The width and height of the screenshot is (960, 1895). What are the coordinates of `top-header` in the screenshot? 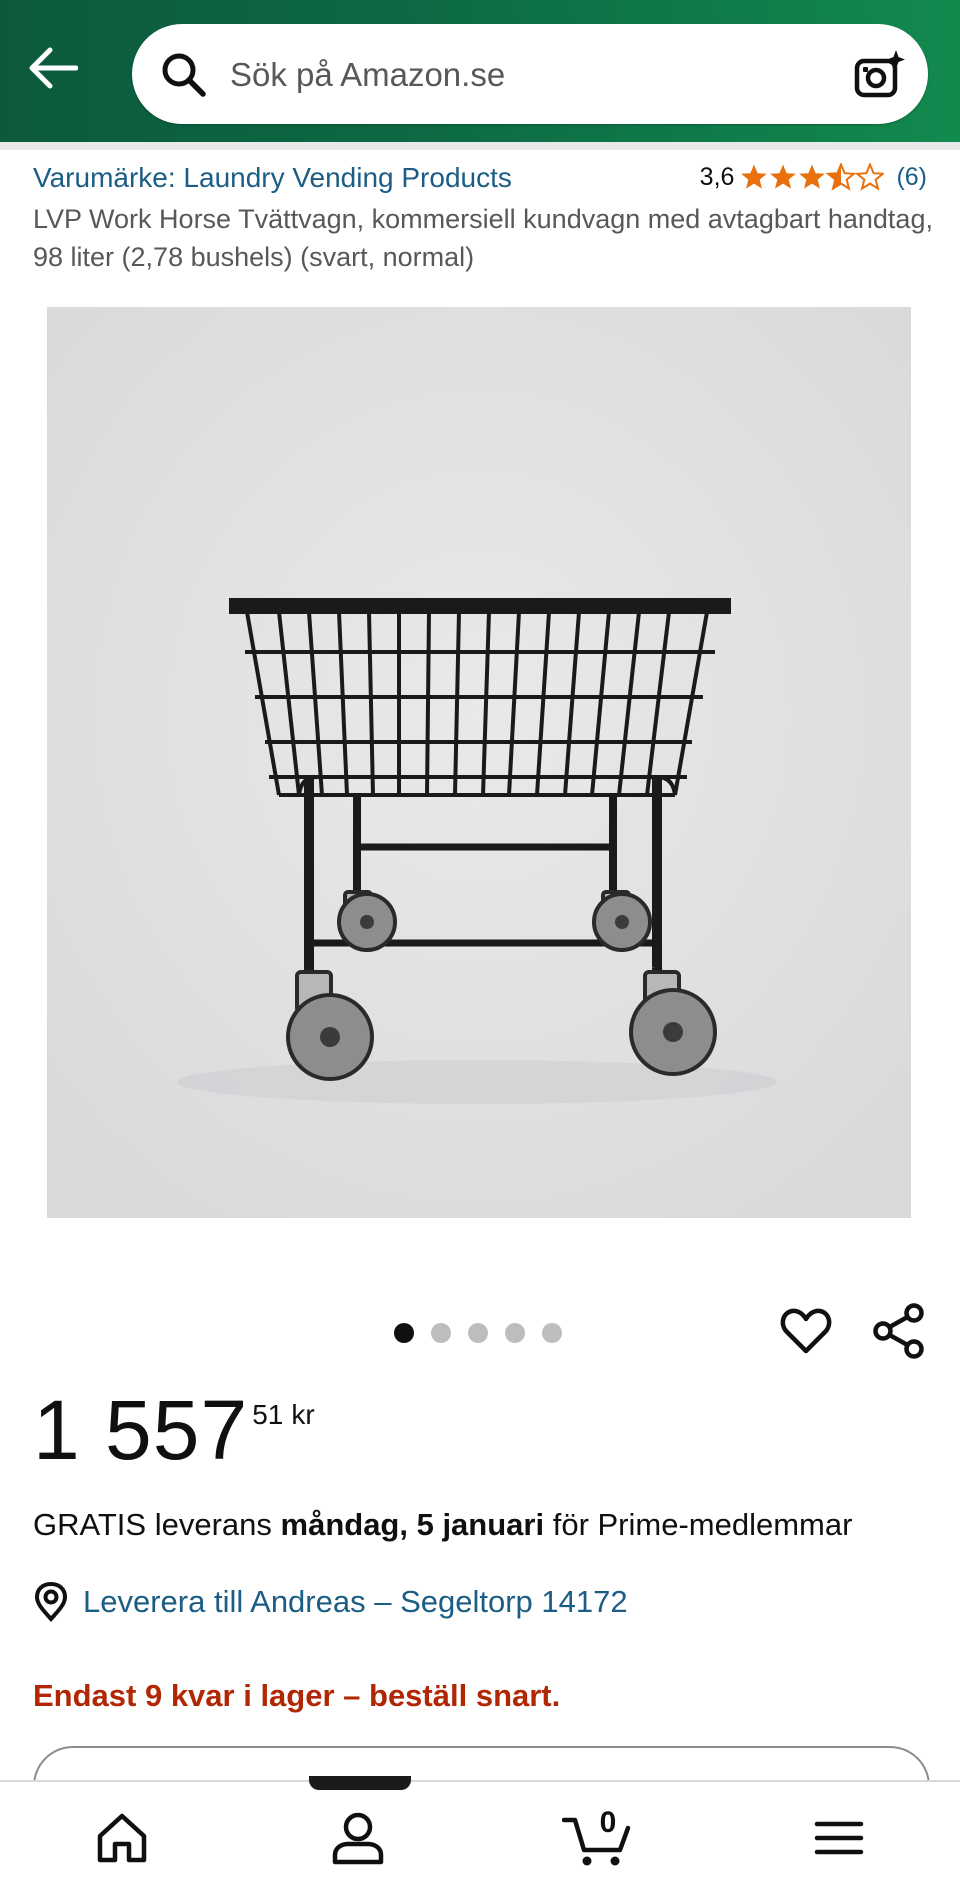 It's located at (480, 71).